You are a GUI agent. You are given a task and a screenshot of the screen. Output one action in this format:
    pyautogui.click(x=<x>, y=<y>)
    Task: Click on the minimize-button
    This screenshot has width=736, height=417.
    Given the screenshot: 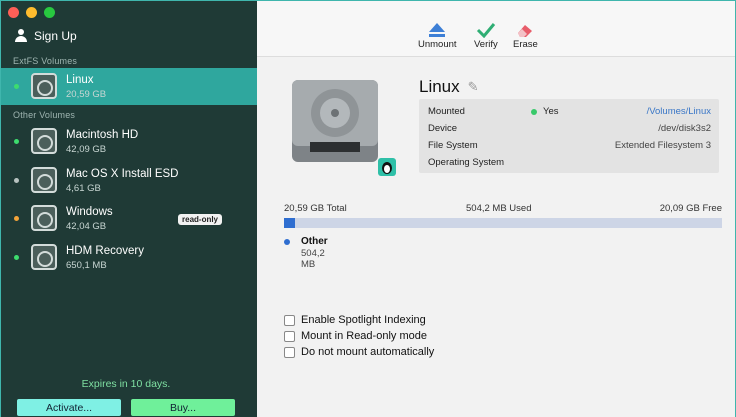 What is the action you would take?
    pyautogui.click(x=31, y=12)
    